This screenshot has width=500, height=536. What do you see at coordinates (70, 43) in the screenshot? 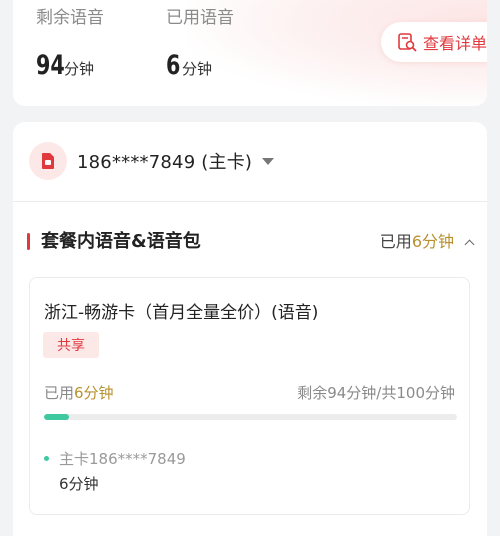
I see `remaining-voice-stat: 剩余语音 94 分钟` at bounding box center [70, 43].